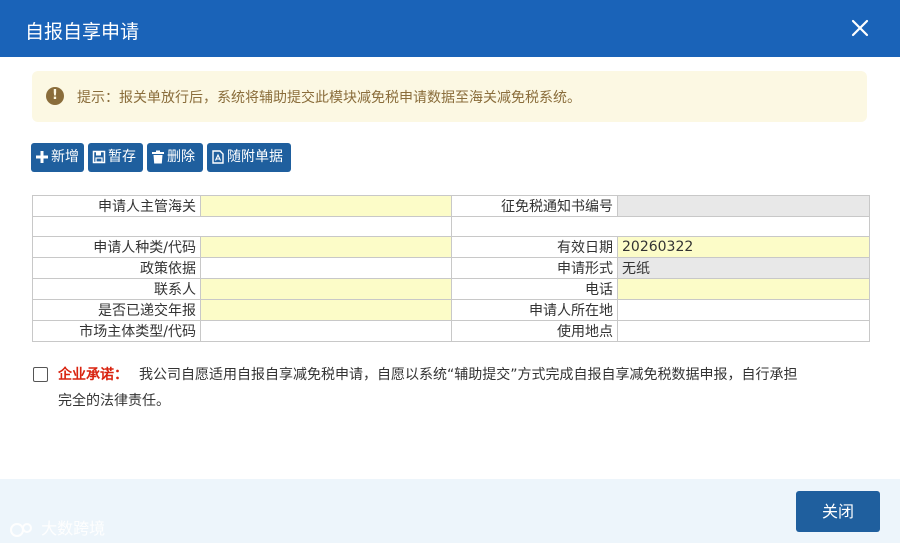 The width and height of the screenshot is (900, 543). I want to click on policy-field, so click(326, 268).